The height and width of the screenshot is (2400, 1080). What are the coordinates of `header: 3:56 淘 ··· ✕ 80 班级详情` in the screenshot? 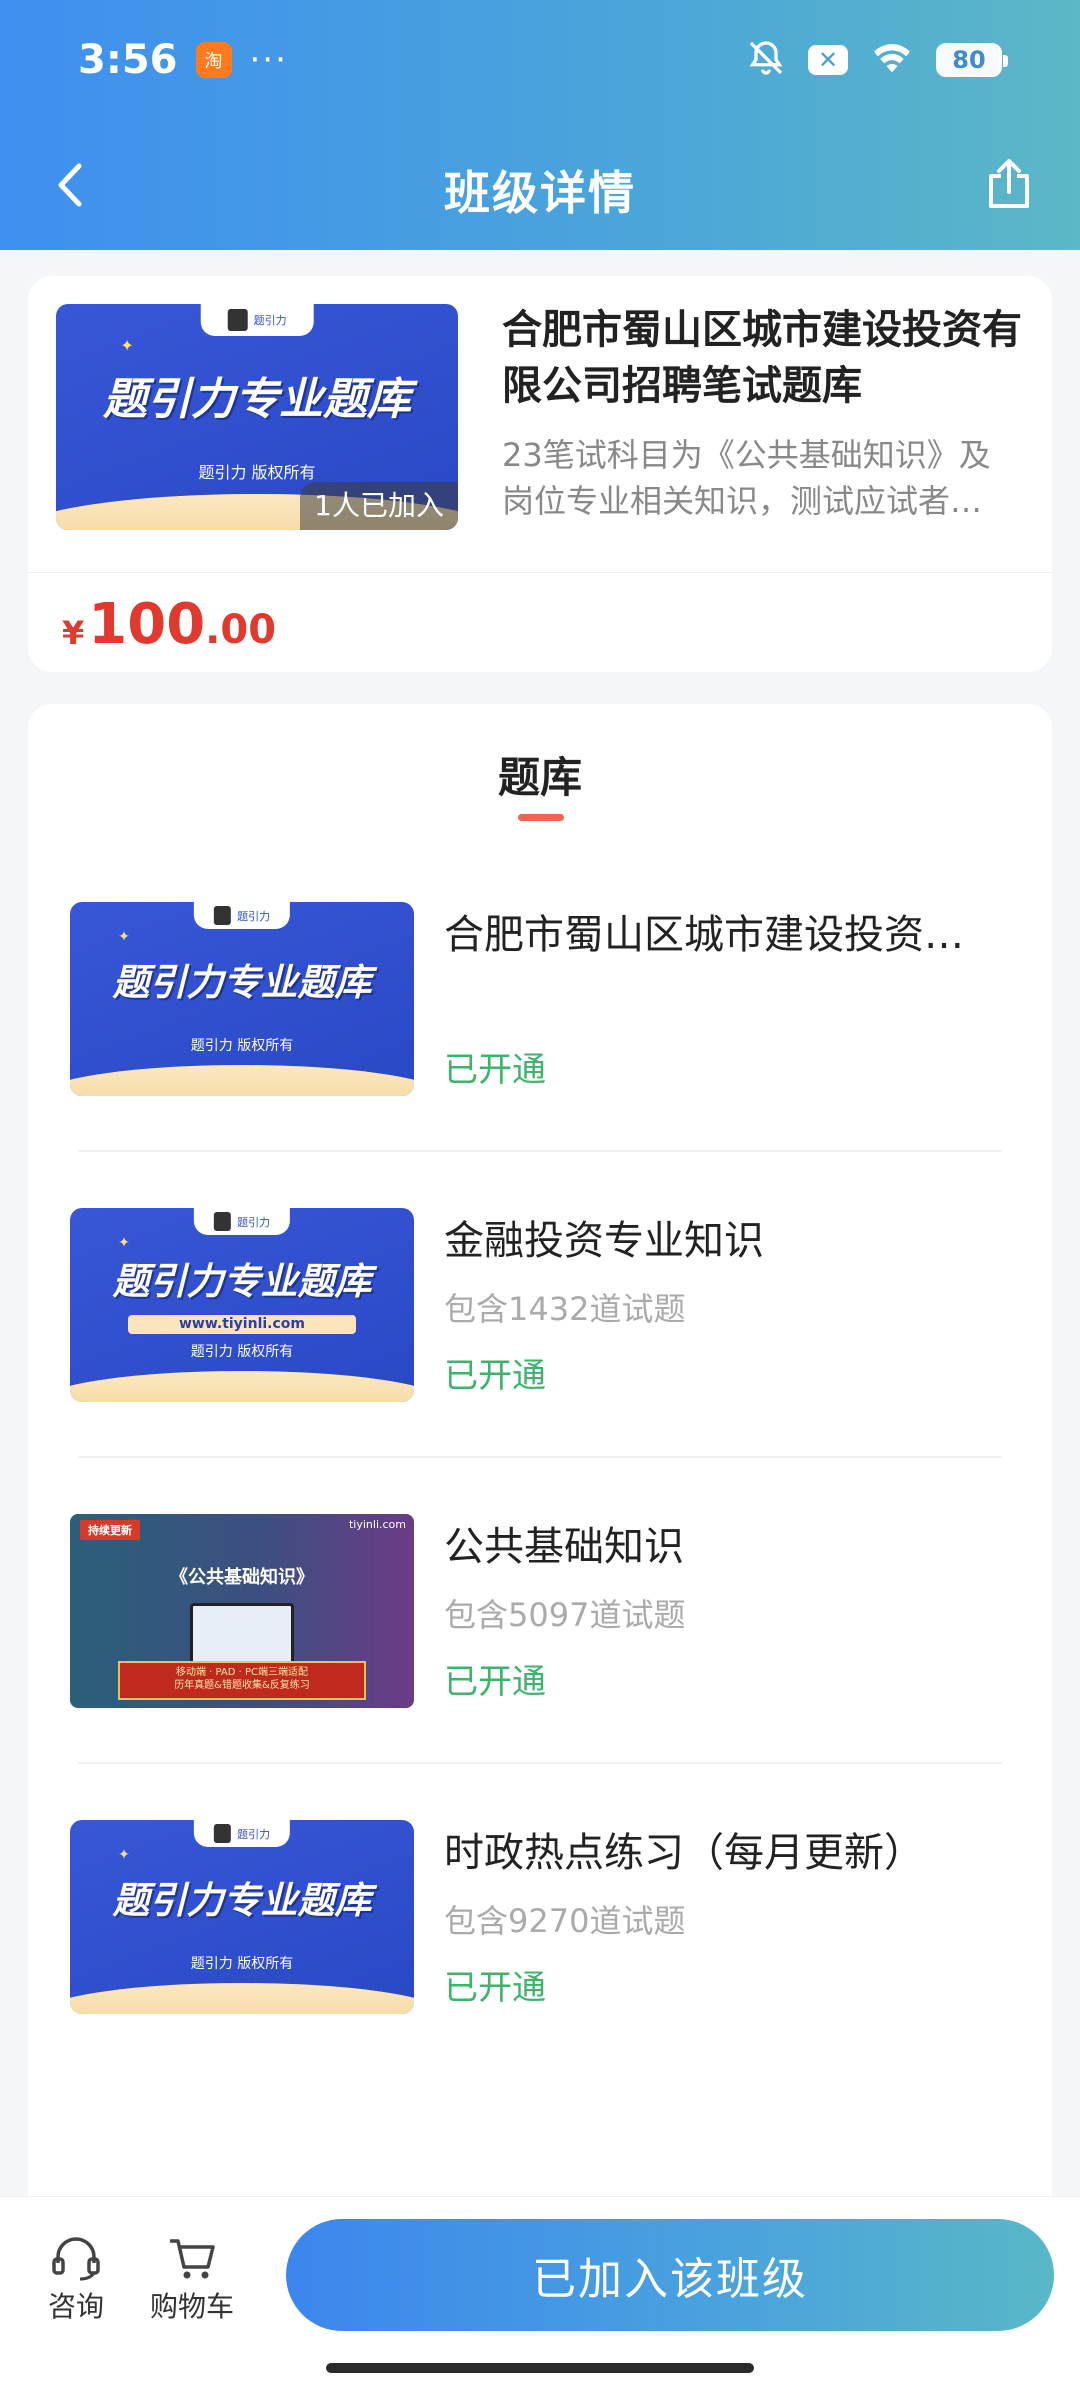 It's located at (540, 125).